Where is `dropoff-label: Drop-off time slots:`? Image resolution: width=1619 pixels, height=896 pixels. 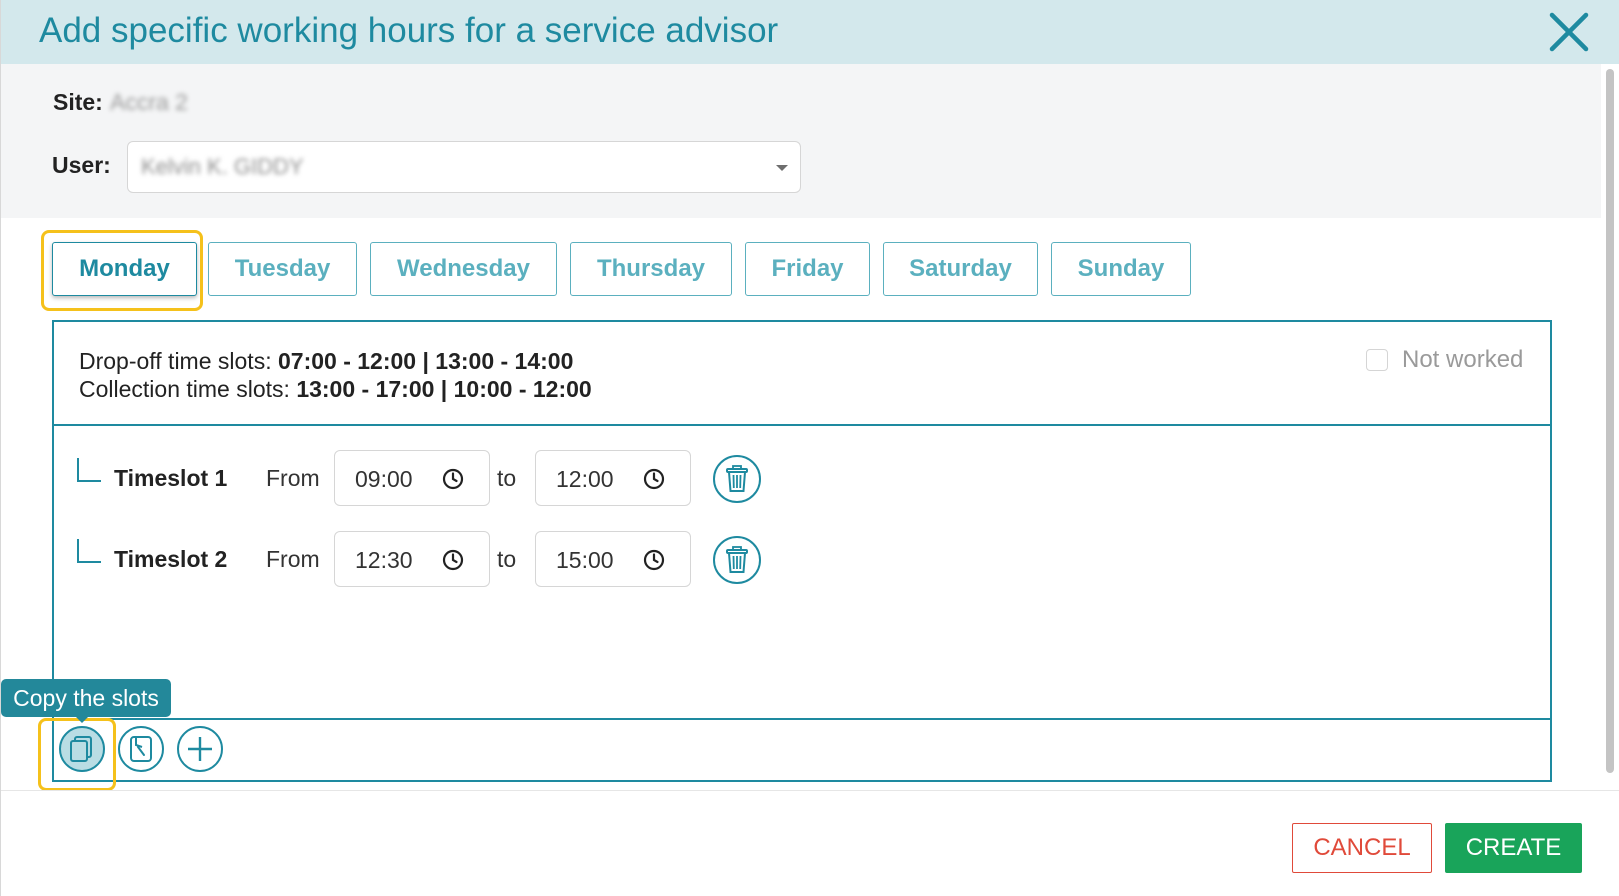
dropoff-label: Drop-off time slots: is located at coordinates (178, 361).